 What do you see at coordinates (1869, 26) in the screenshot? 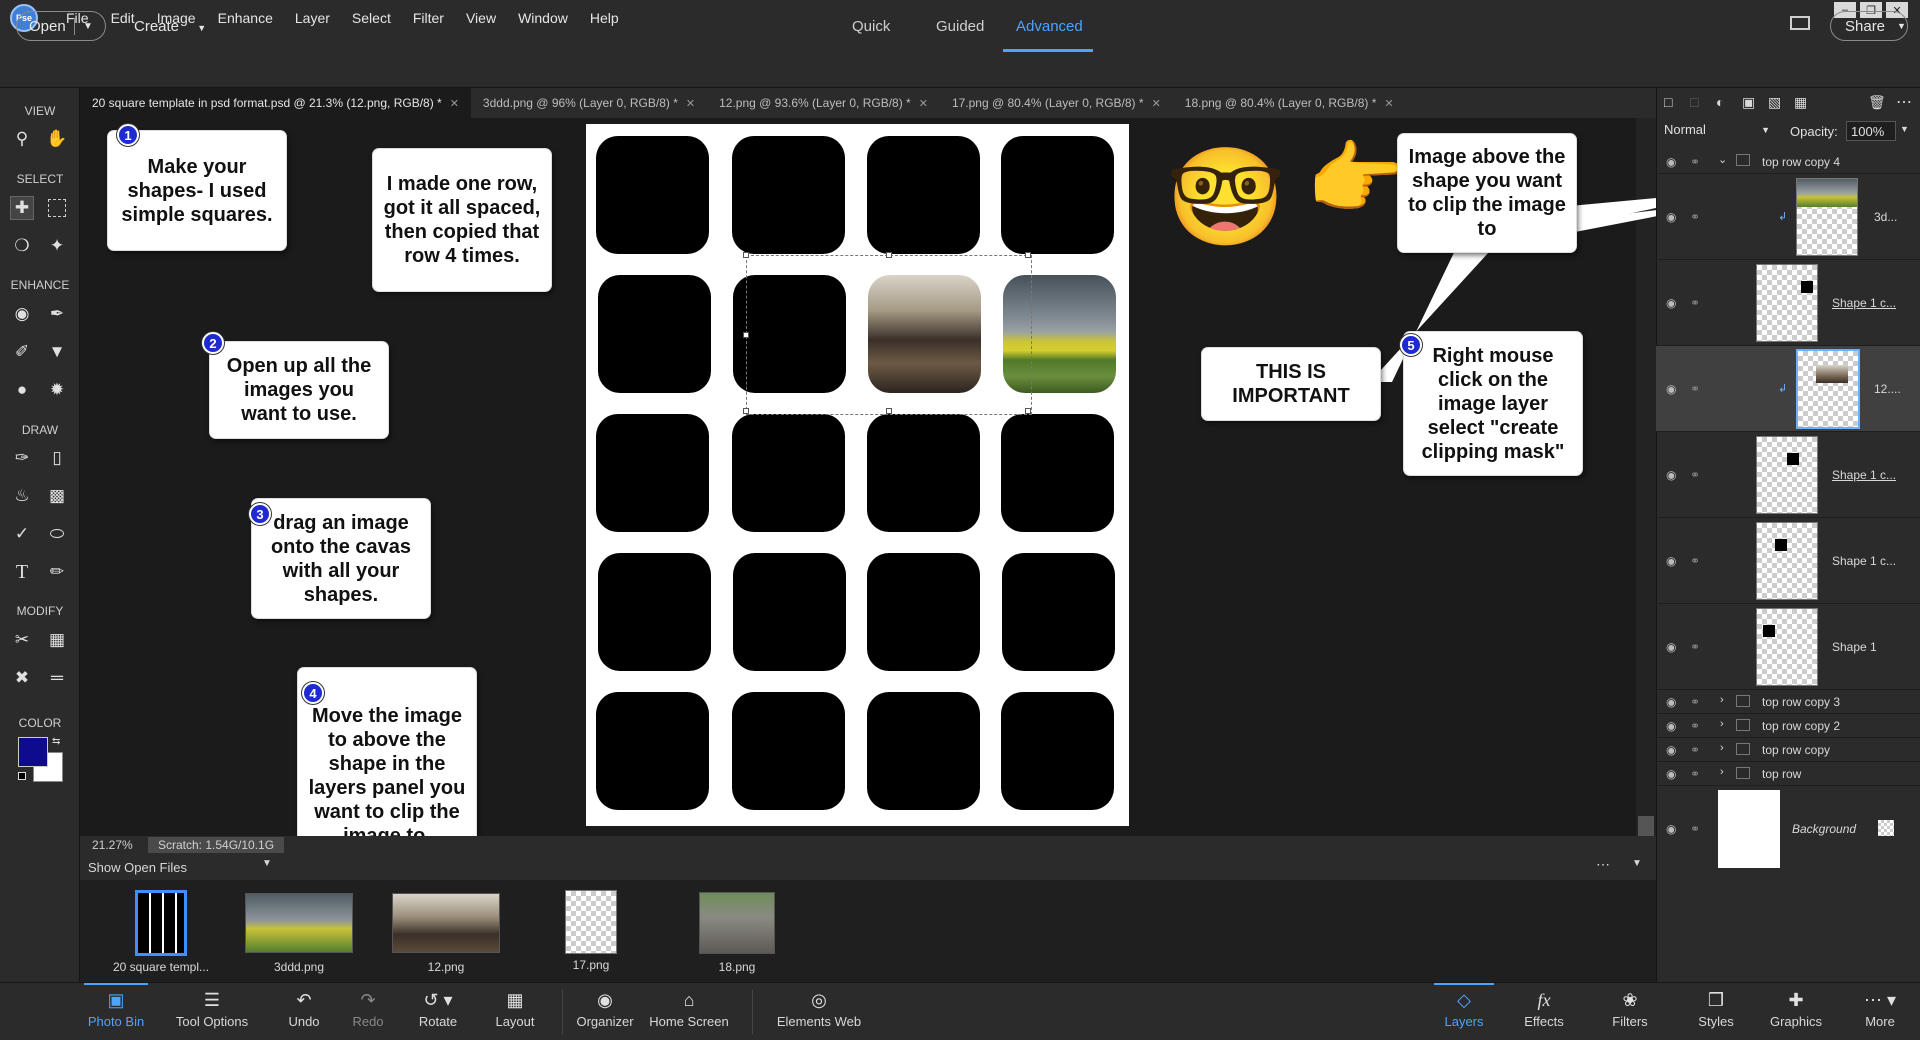
I see `share-button: Share ▼` at bounding box center [1869, 26].